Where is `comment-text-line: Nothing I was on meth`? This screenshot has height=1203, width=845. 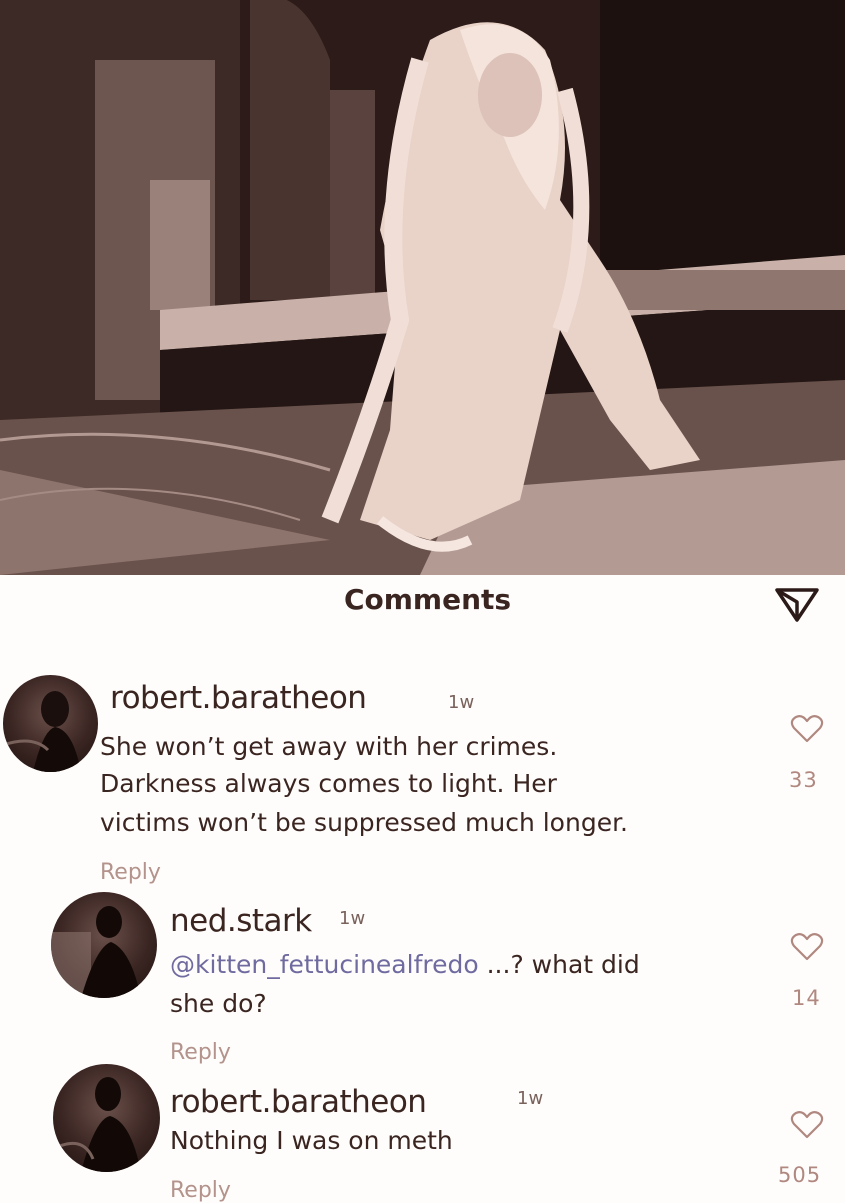
comment-text-line: Nothing I was on meth is located at coordinates (311, 1140).